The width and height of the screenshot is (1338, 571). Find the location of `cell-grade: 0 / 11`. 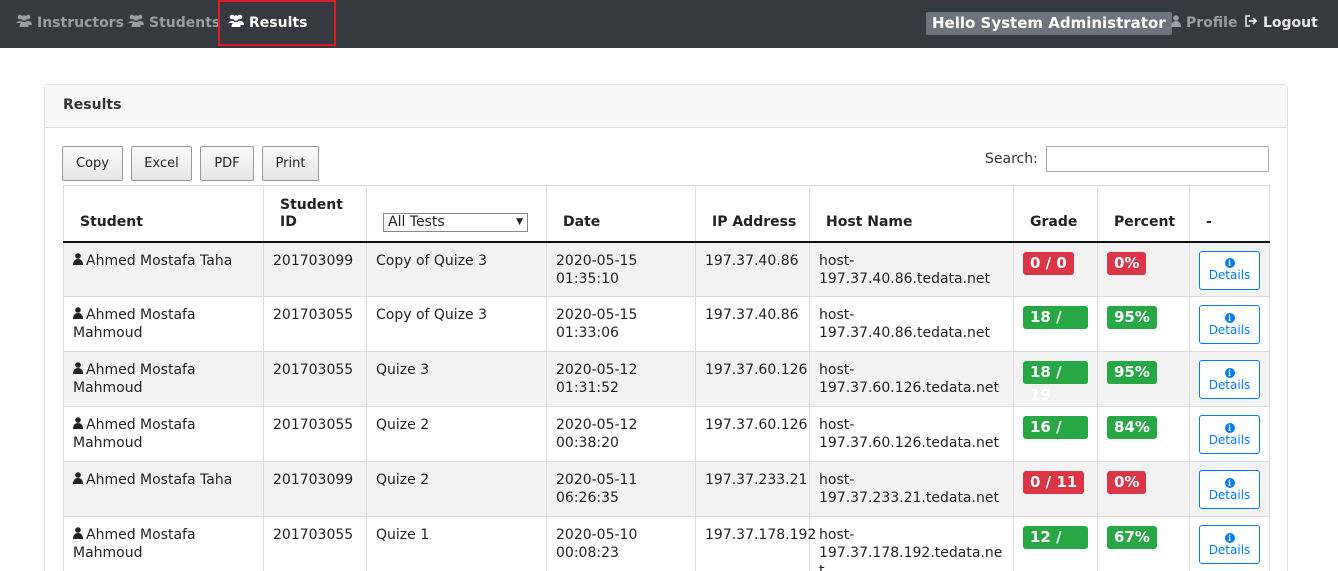

cell-grade: 0 / 11 is located at coordinates (1055, 489).